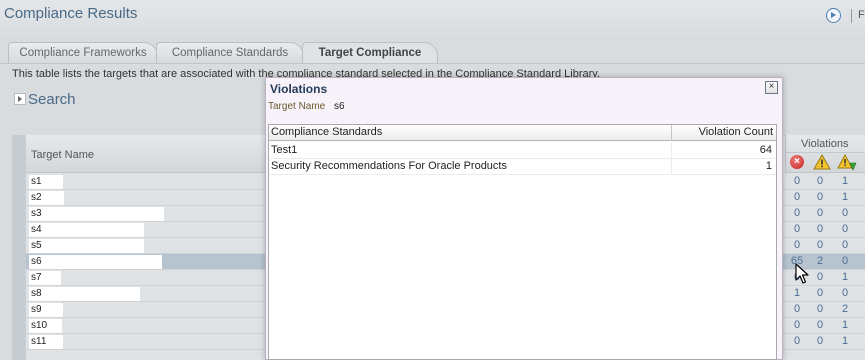 The width and height of the screenshot is (865, 360). Describe the element at coordinates (825, 152) in the screenshot. I see `violations-header-divider` at that location.